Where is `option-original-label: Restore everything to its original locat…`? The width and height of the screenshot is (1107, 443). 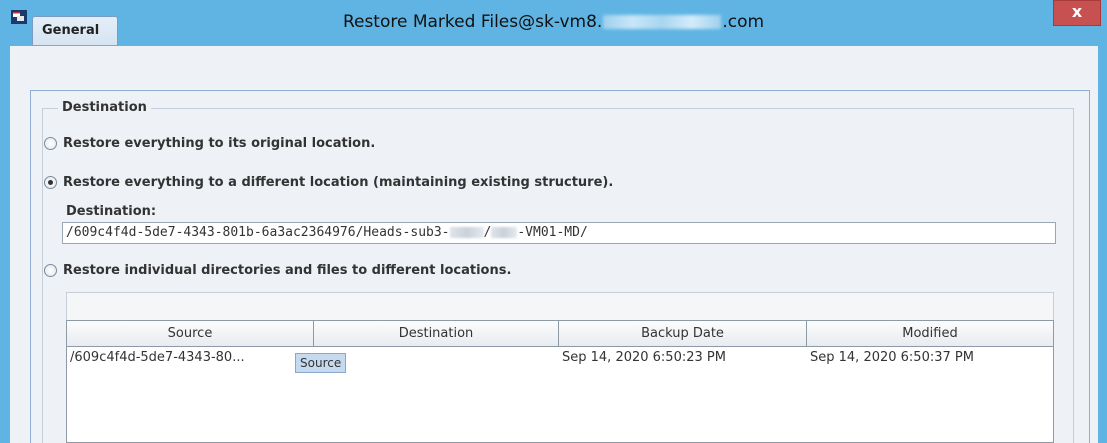
option-original-label: Restore everything to its original locat… is located at coordinates (219, 143).